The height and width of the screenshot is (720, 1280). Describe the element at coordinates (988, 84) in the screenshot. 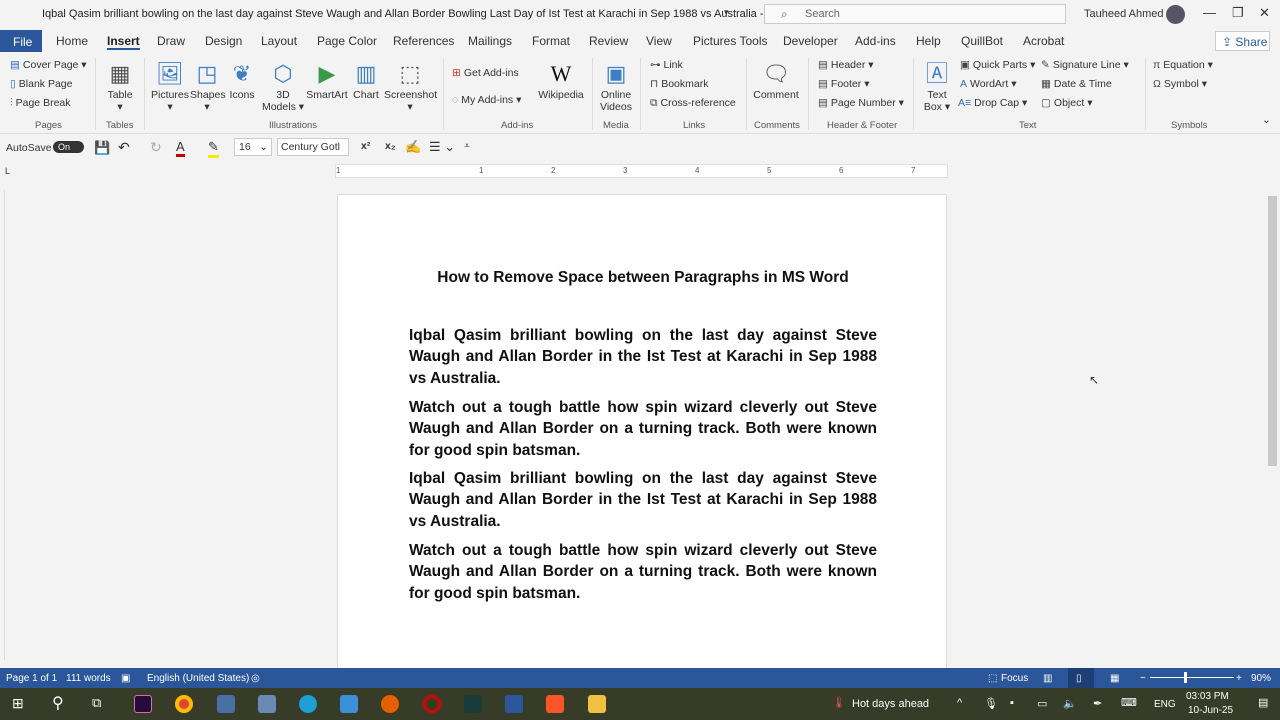

I see `wordart-button: A WordArt ▾` at that location.